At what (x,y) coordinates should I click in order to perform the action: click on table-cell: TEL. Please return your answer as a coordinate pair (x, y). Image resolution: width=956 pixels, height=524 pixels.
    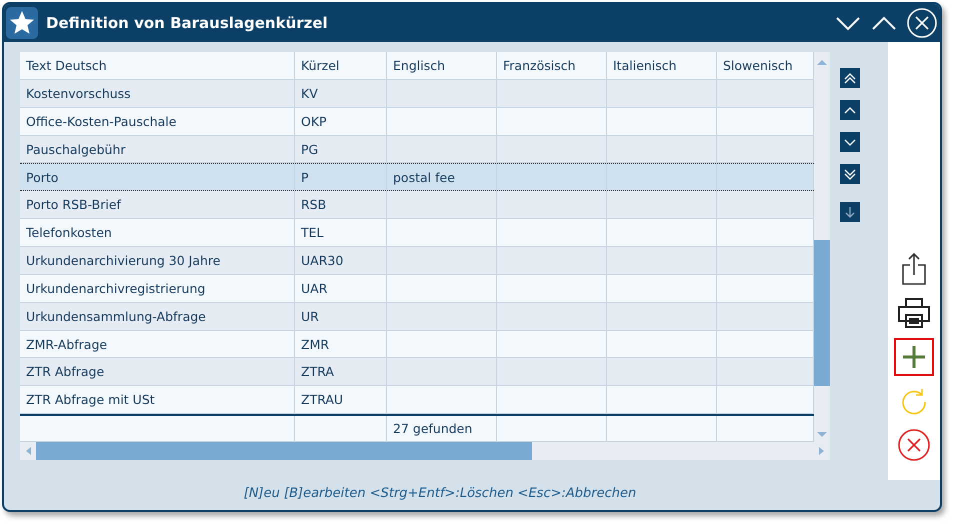
    Looking at the image, I should click on (312, 232).